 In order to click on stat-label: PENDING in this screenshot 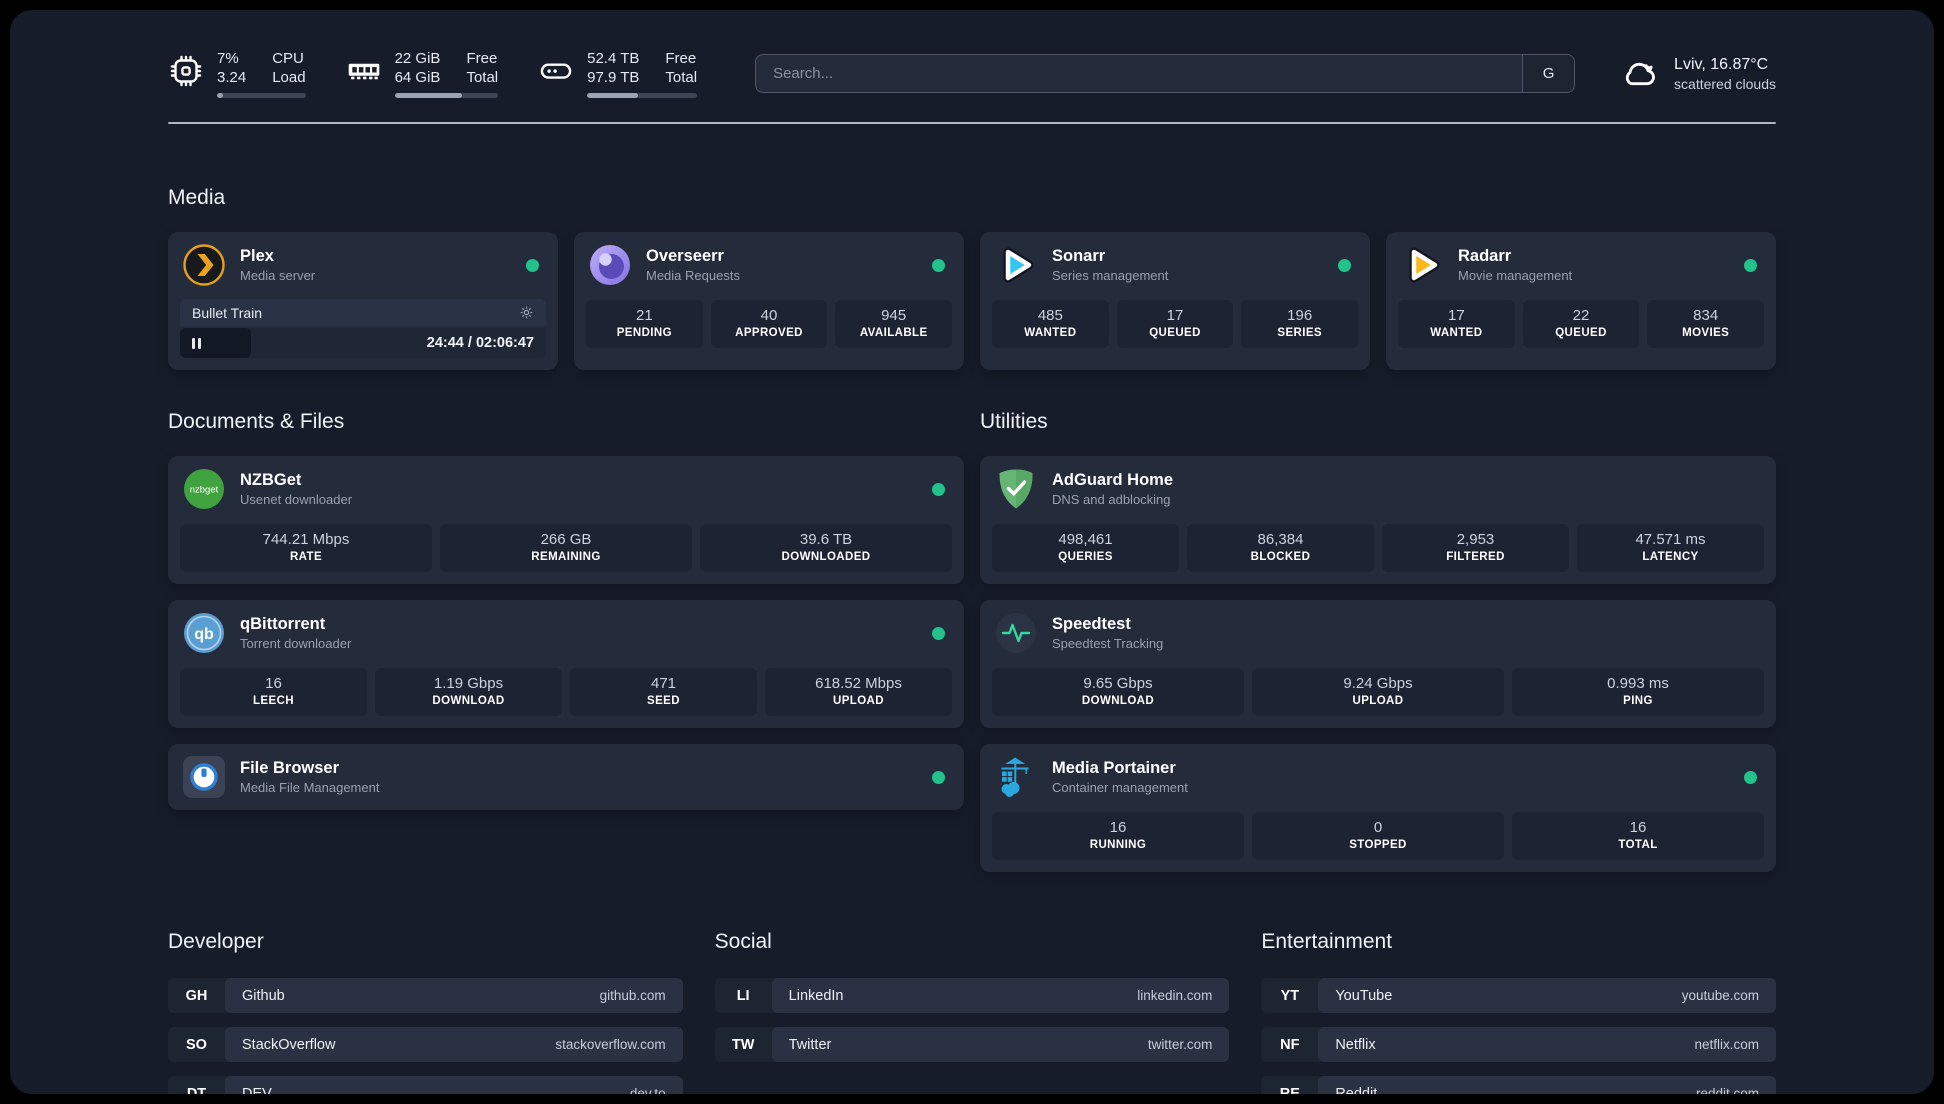, I will do `click(644, 333)`.